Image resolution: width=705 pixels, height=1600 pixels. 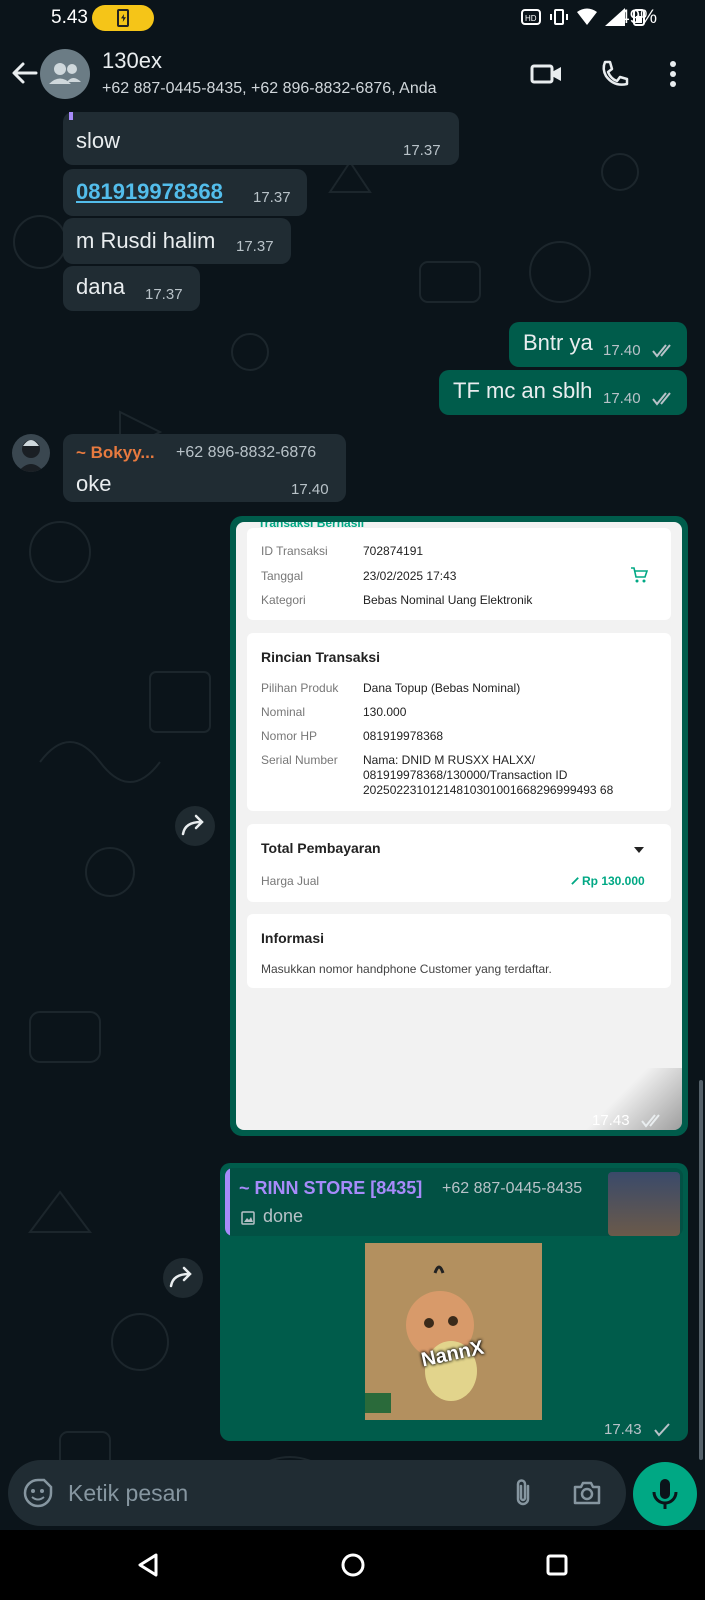 I want to click on receipt-info-heading: Informasi, so click(x=293, y=938).